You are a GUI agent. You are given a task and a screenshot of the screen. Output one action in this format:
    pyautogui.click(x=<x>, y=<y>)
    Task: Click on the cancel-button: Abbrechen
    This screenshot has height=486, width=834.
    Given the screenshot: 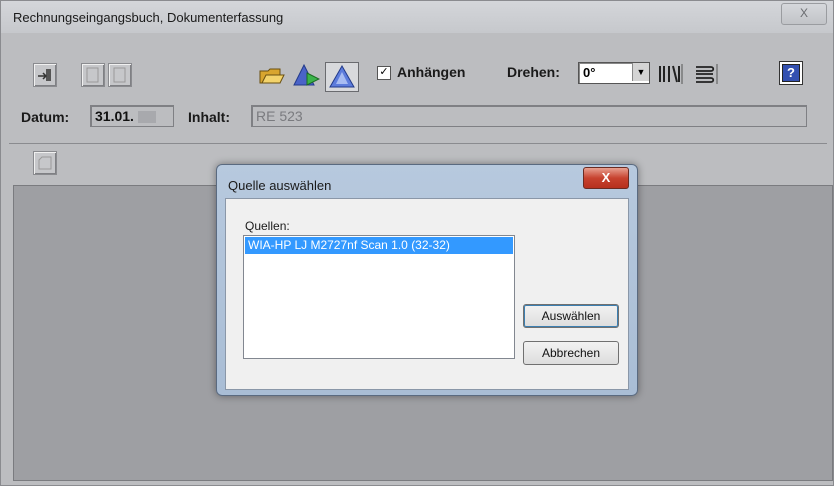 What is the action you would take?
    pyautogui.click(x=571, y=353)
    